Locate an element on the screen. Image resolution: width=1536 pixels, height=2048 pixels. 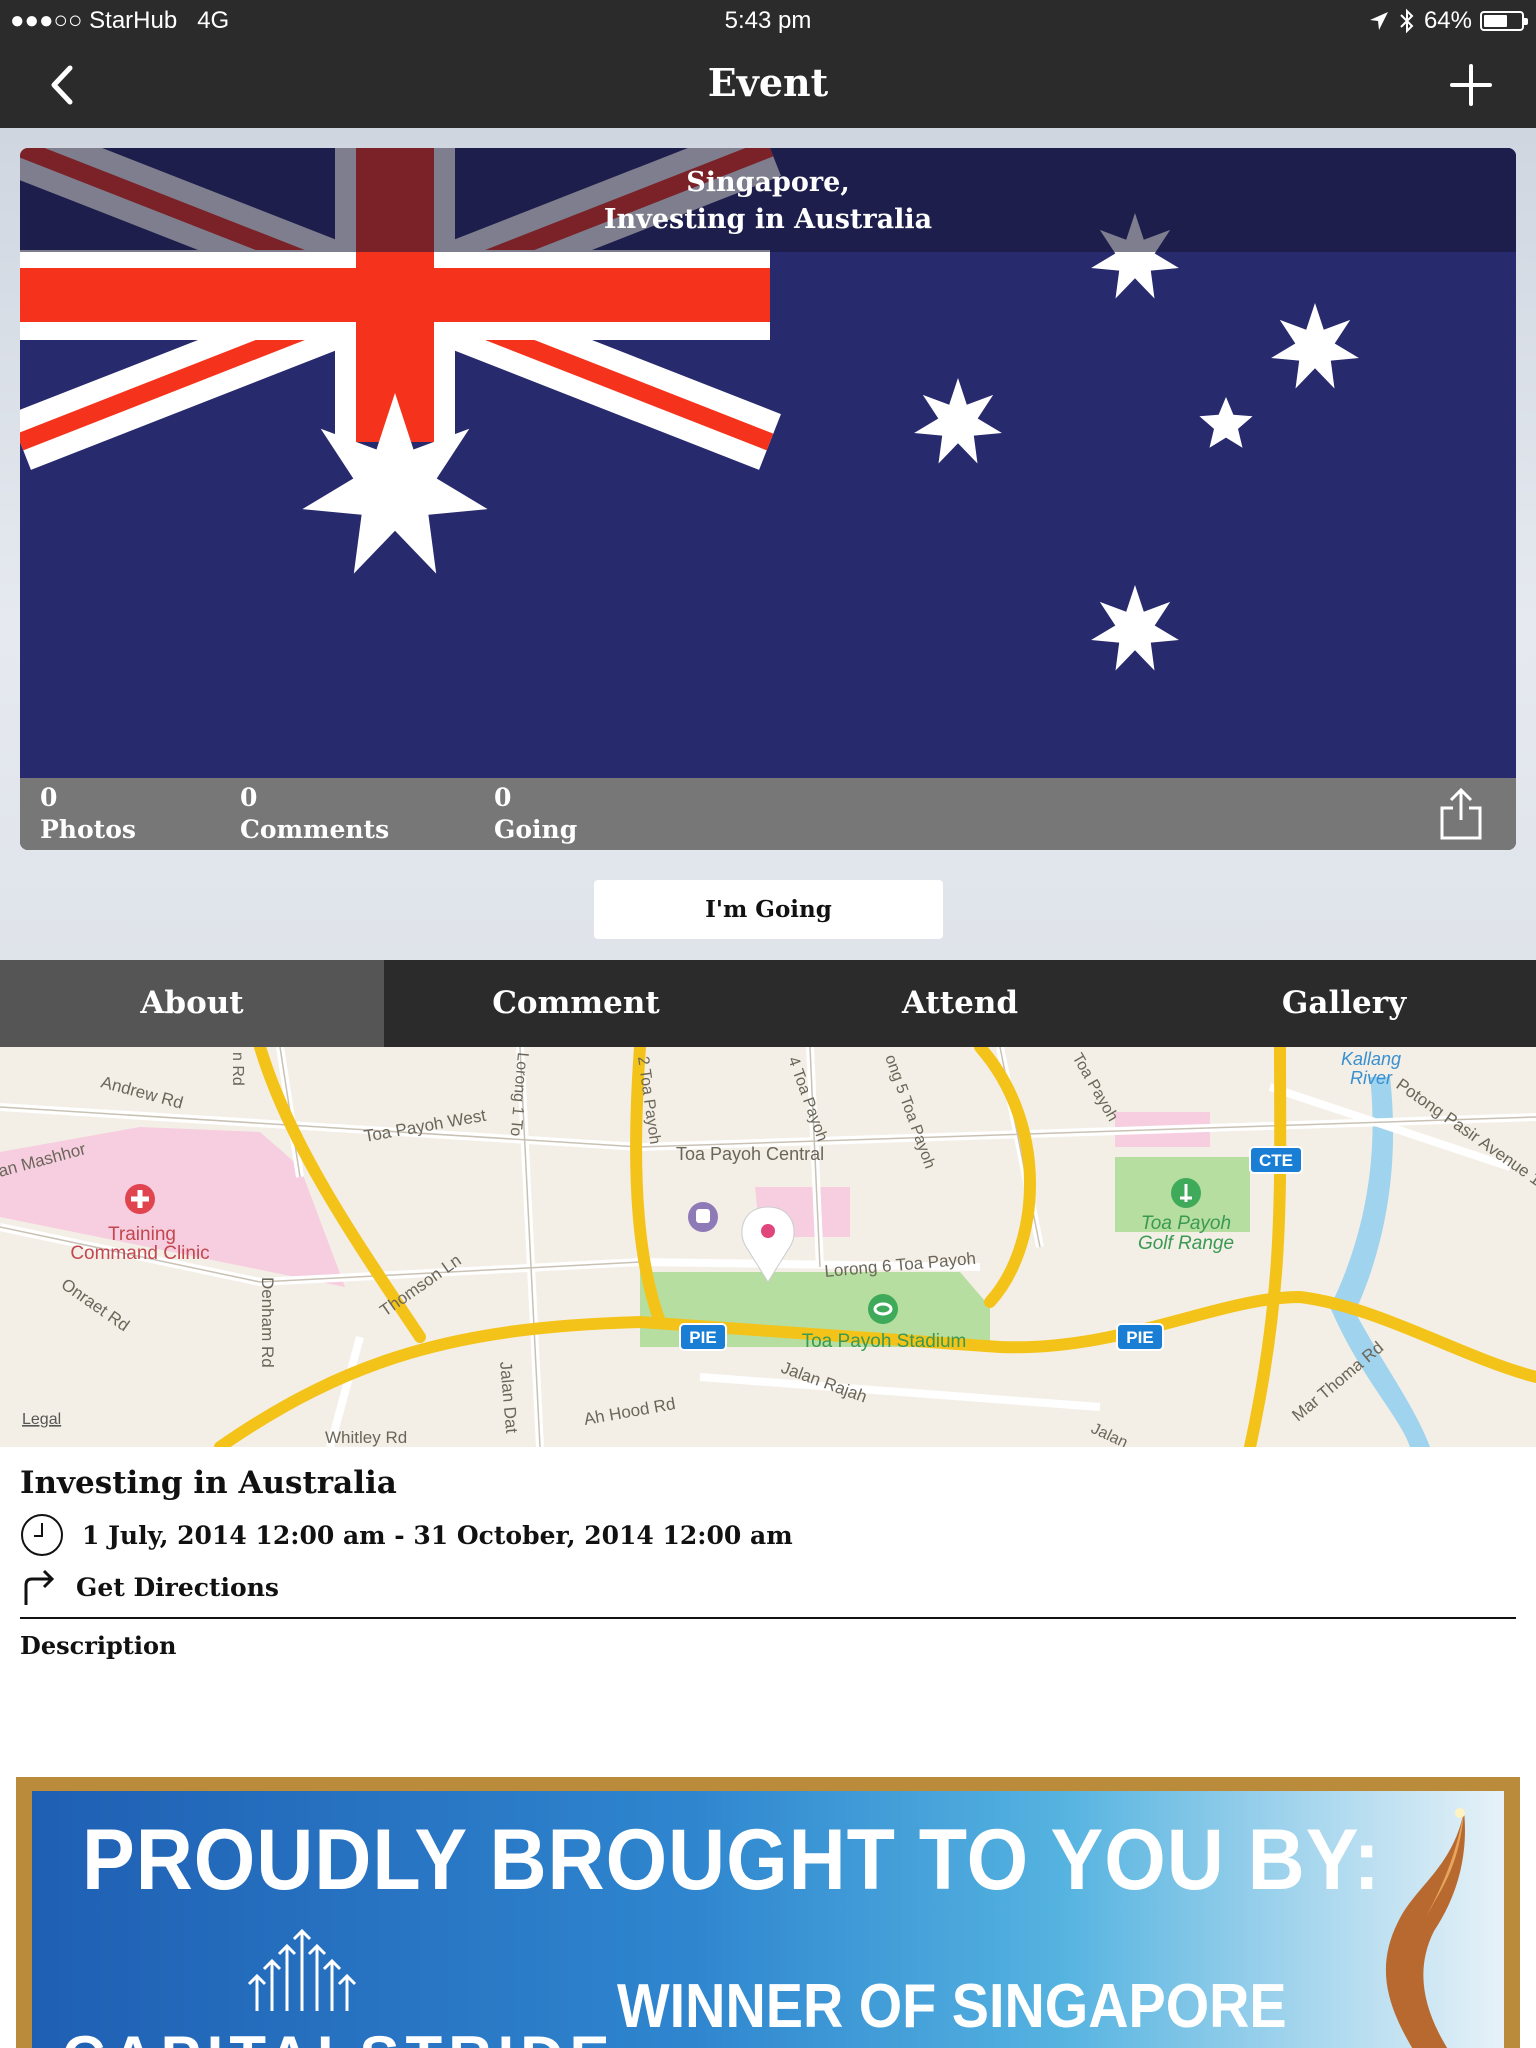
battery-percent: 64% is located at coordinates (1447, 20).